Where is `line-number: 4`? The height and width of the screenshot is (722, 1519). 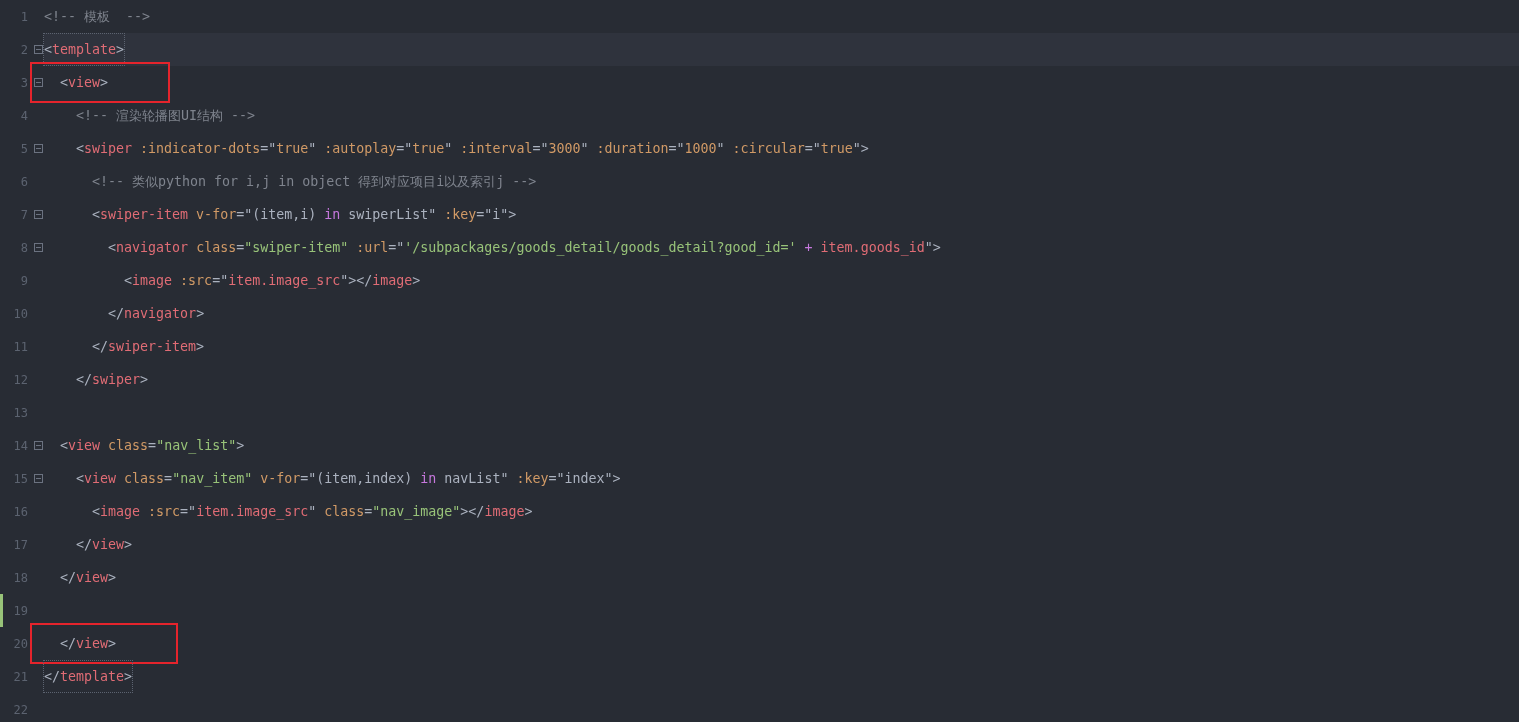 line-number: 4 is located at coordinates (23, 116).